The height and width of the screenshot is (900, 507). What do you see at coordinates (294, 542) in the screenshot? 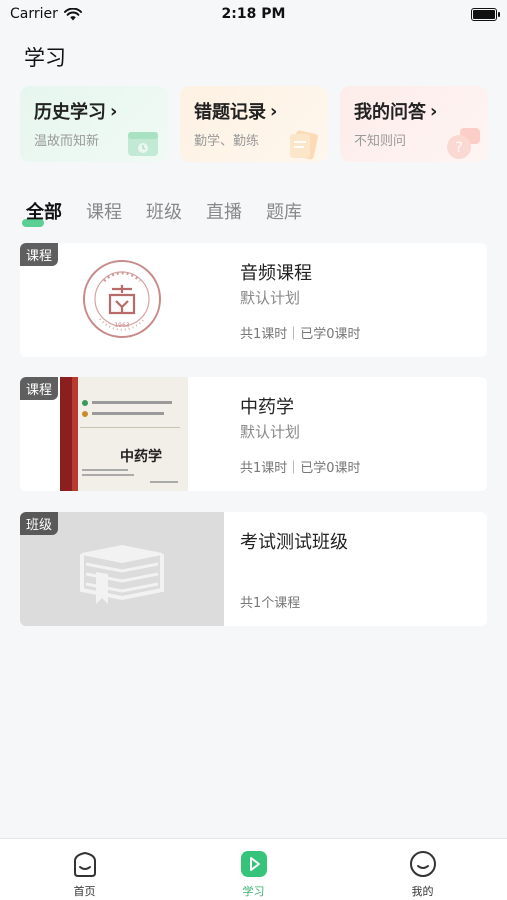
I see `card-title: 考试测试班级` at bounding box center [294, 542].